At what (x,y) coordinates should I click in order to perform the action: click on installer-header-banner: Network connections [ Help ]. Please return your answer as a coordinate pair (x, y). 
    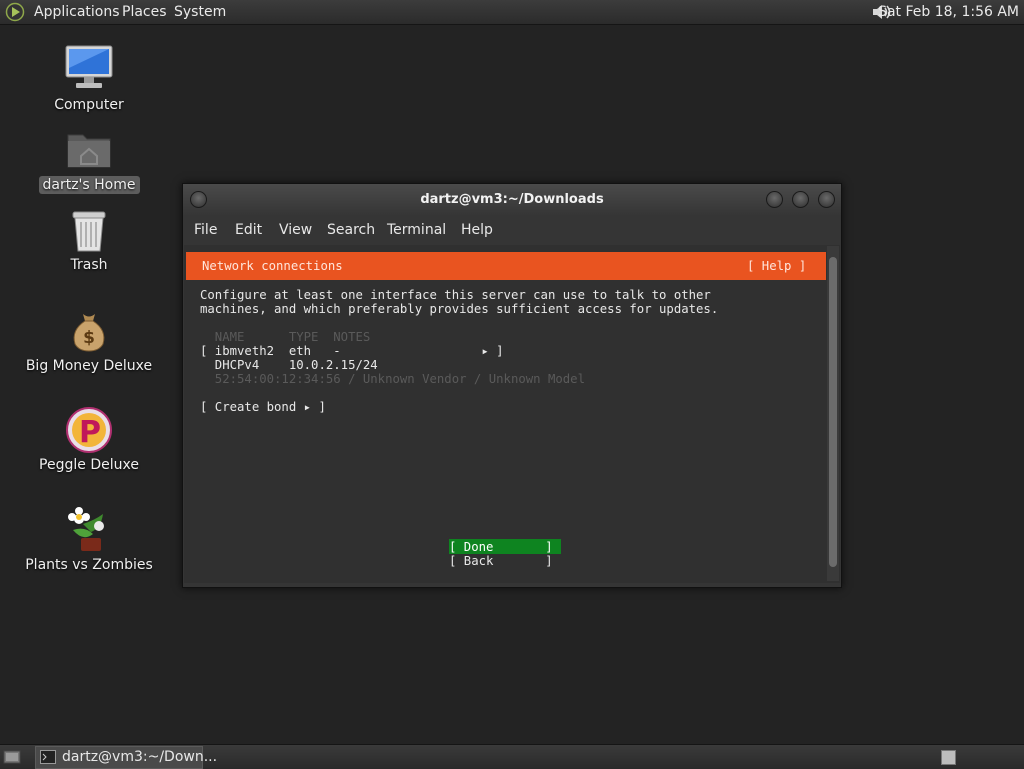
    Looking at the image, I should click on (506, 266).